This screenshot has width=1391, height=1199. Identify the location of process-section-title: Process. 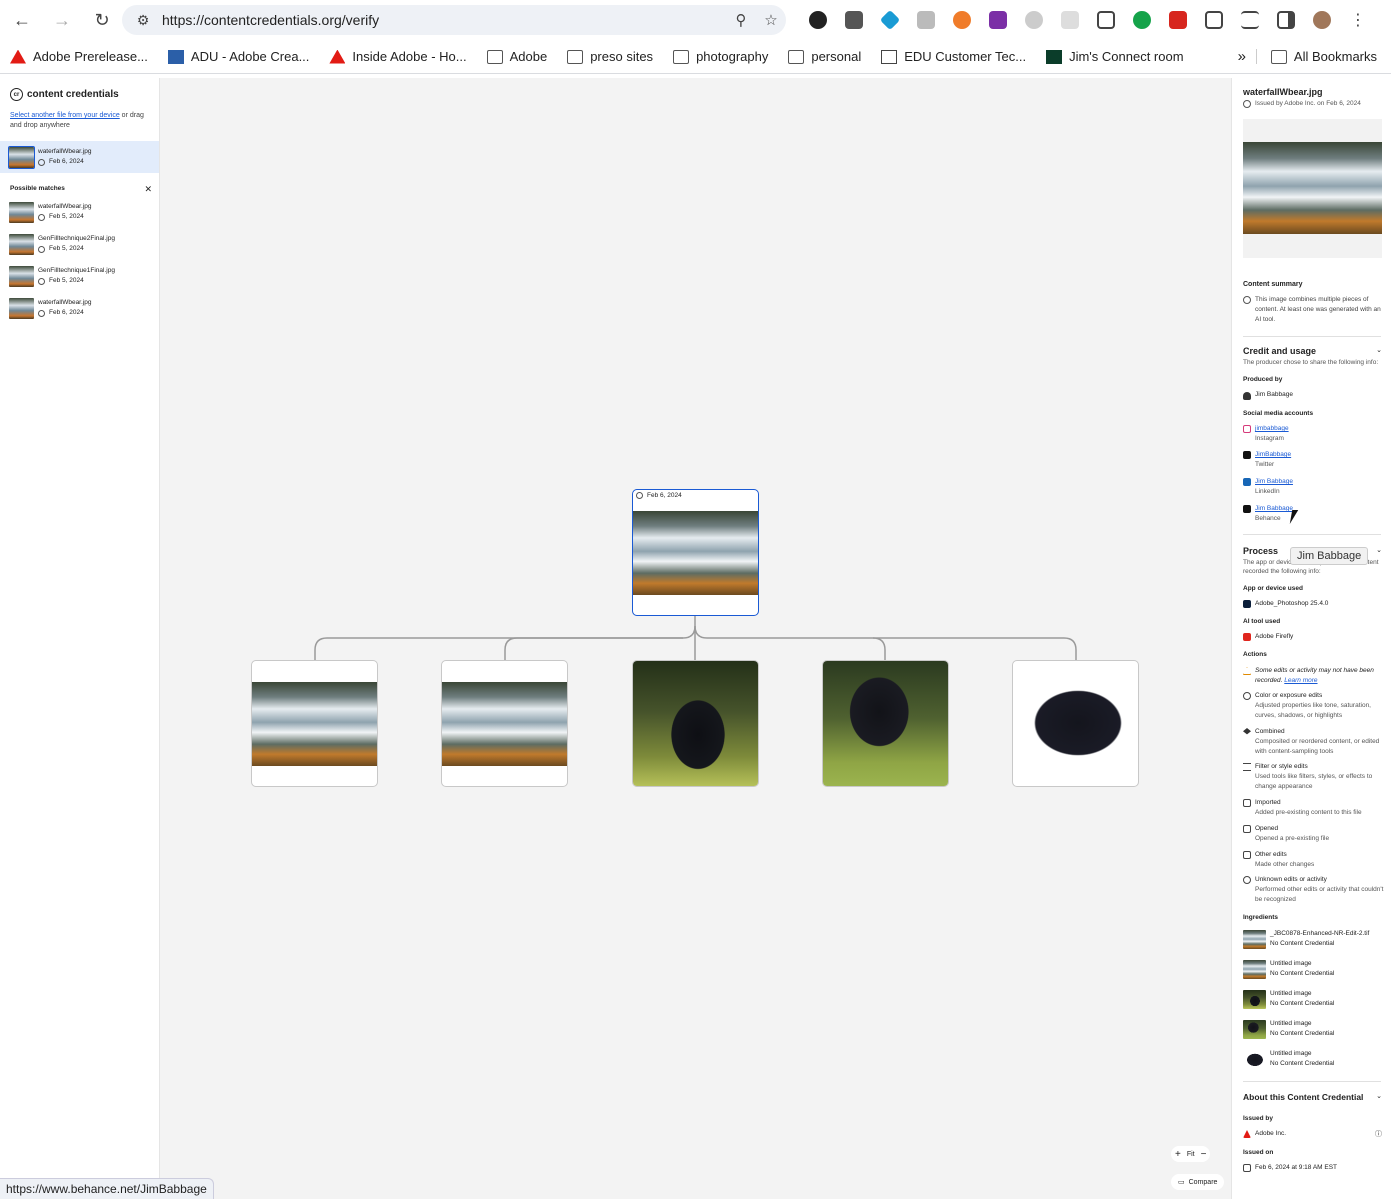
(1260, 551).